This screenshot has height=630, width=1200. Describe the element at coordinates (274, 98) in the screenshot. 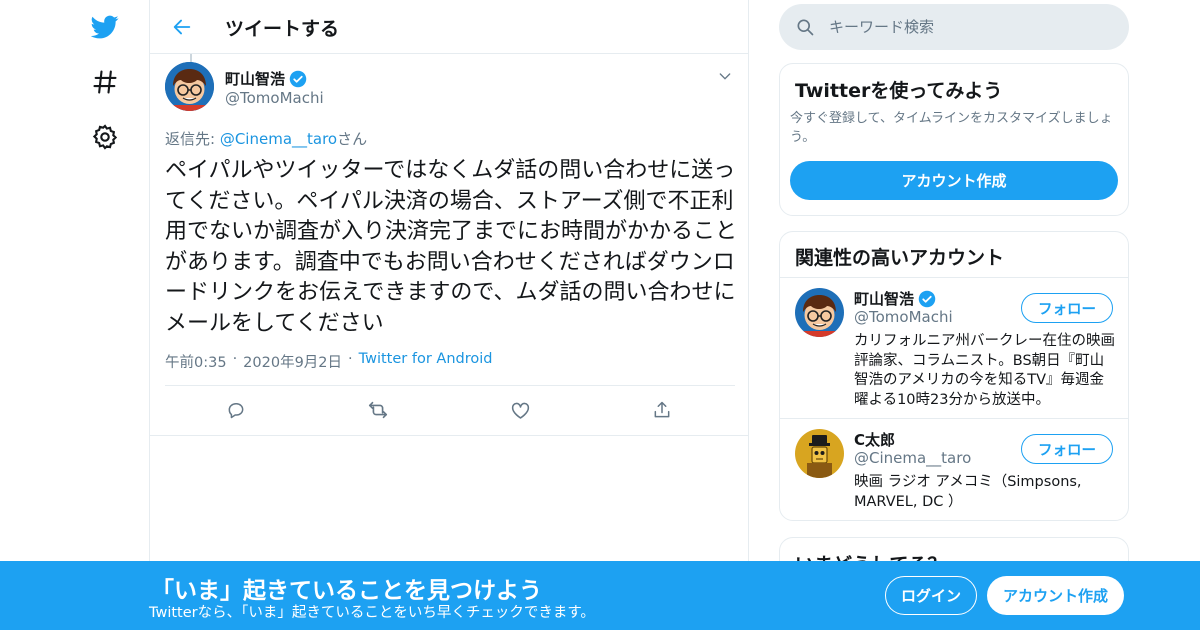

I see `author-handle: @TomoMachi` at that location.